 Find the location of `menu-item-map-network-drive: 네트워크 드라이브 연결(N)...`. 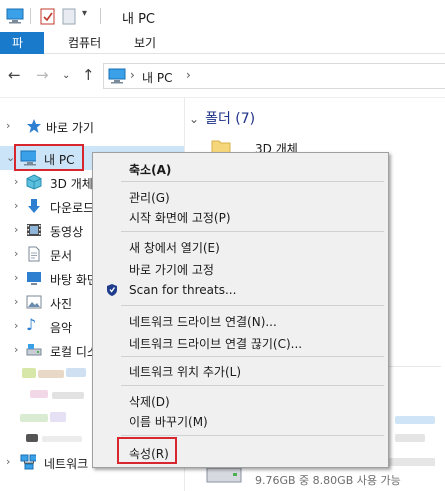

menu-item-map-network-drive: 네트워크 드라이브 연결(N)... is located at coordinates (240, 320).